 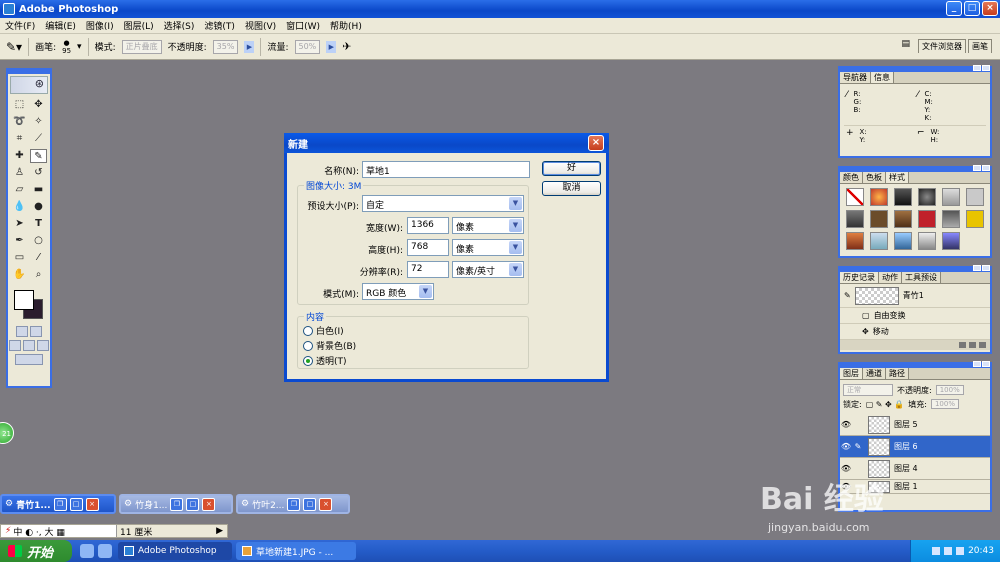 I want to click on gradient-tool-icon: ▬, so click(x=38, y=190).